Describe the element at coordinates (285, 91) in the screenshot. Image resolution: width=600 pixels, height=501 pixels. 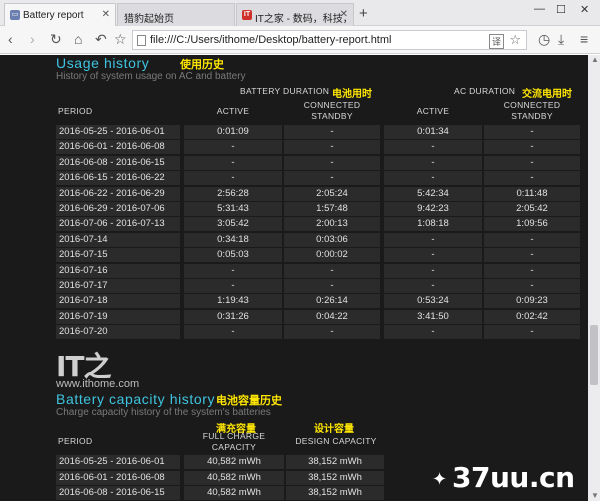
I see `battery-duration-header: BATTERY DURATION` at that location.